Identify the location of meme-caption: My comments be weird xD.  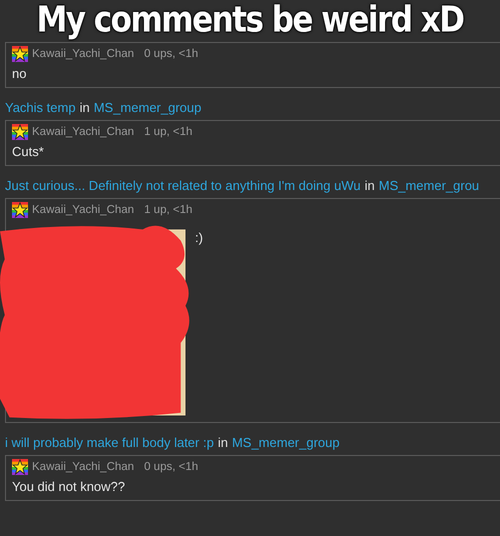
(250, 20).